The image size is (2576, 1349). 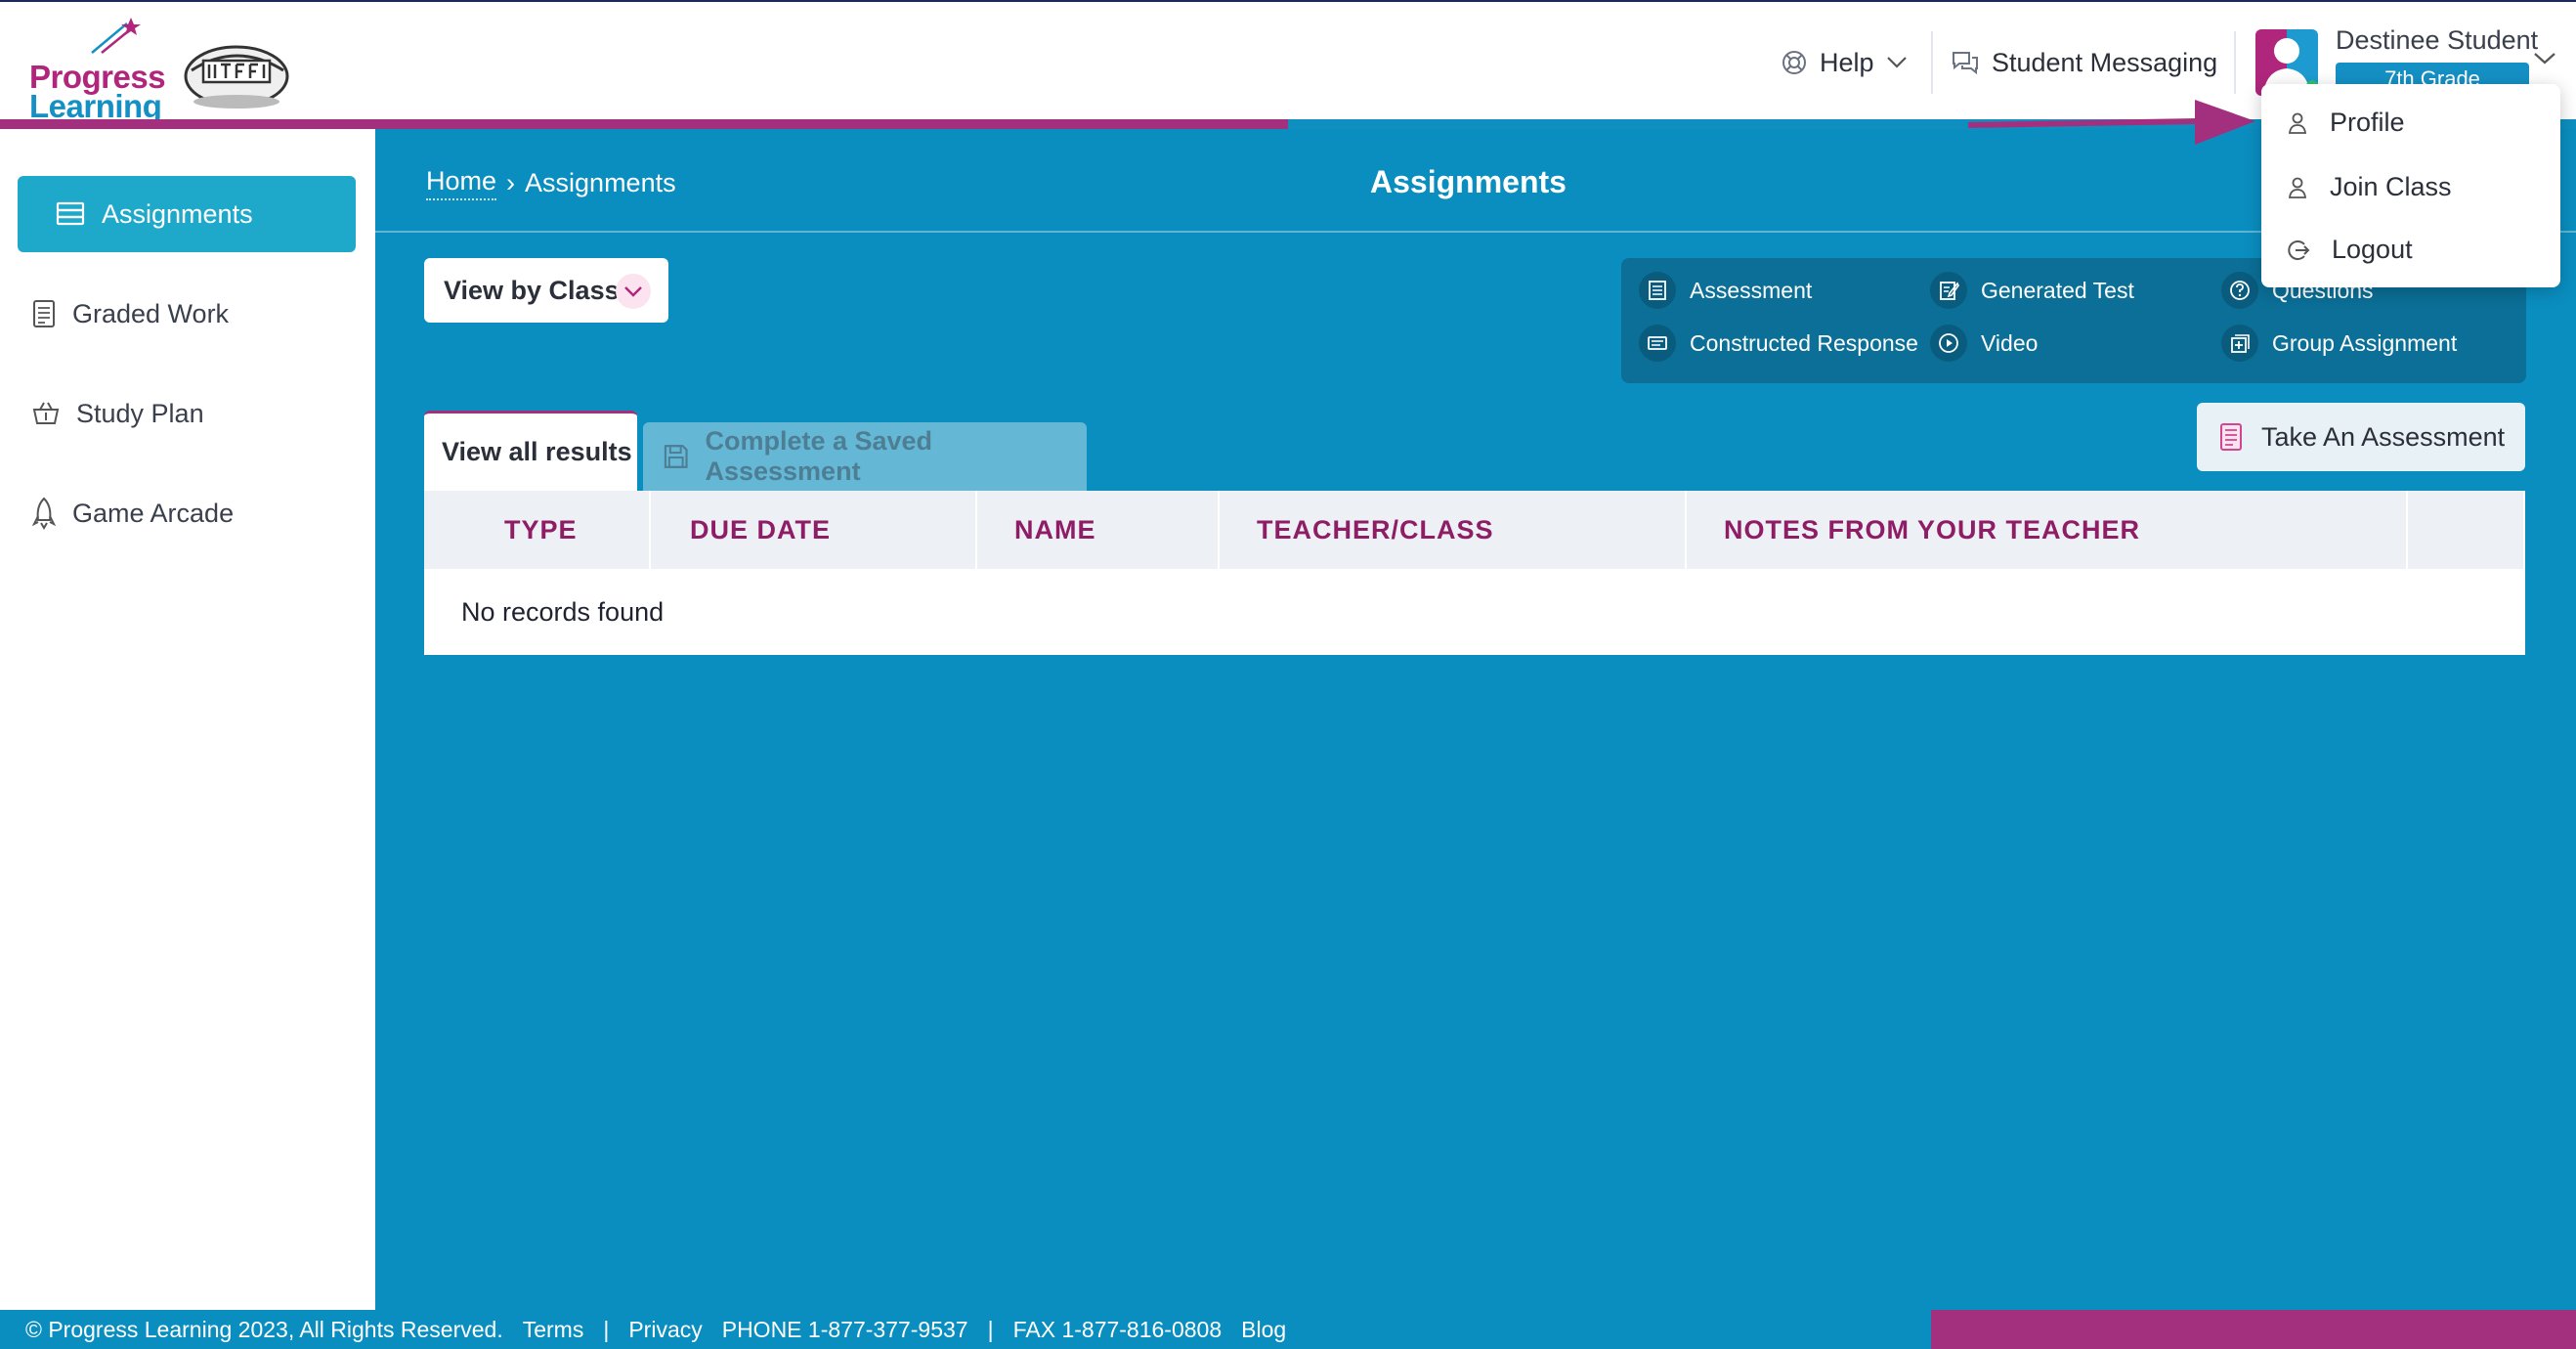 What do you see at coordinates (814, 530) in the screenshot?
I see `column-header-due-date: DUE DATE` at bounding box center [814, 530].